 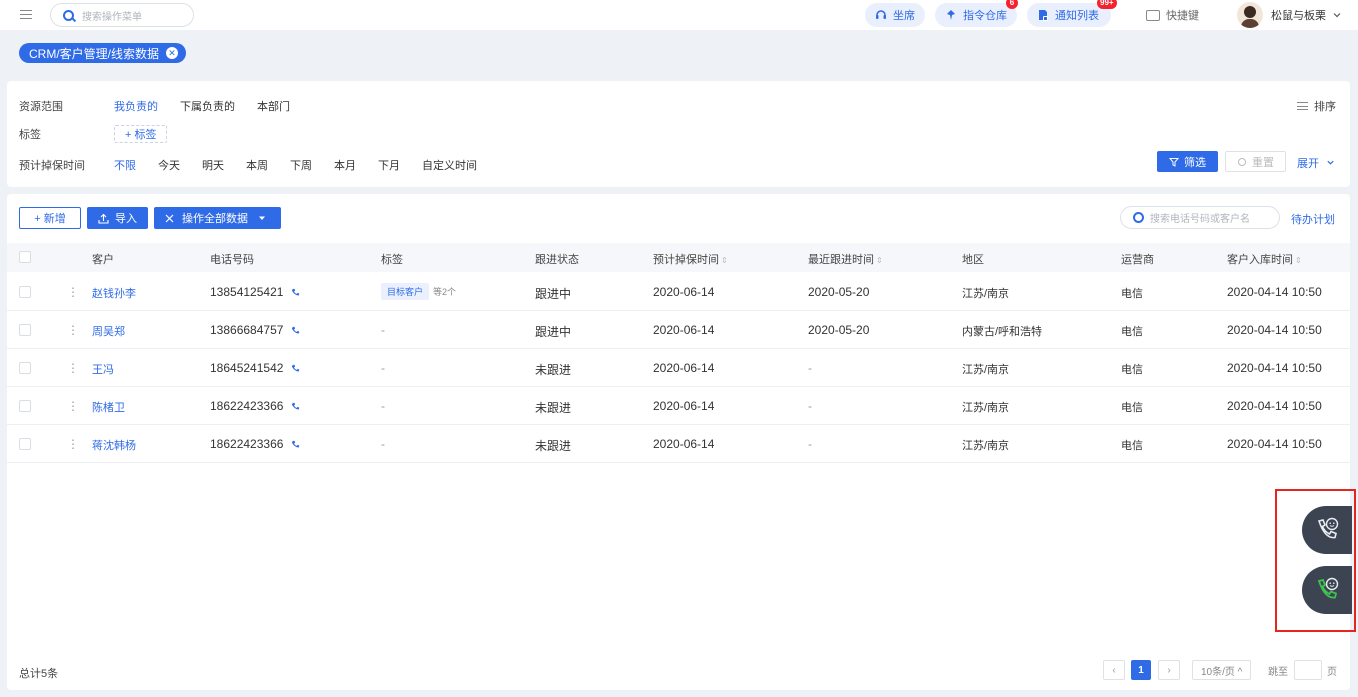 I want to click on breadcrumb-tab: CRM/客户管理/线索数据 ✕, so click(x=102, y=53).